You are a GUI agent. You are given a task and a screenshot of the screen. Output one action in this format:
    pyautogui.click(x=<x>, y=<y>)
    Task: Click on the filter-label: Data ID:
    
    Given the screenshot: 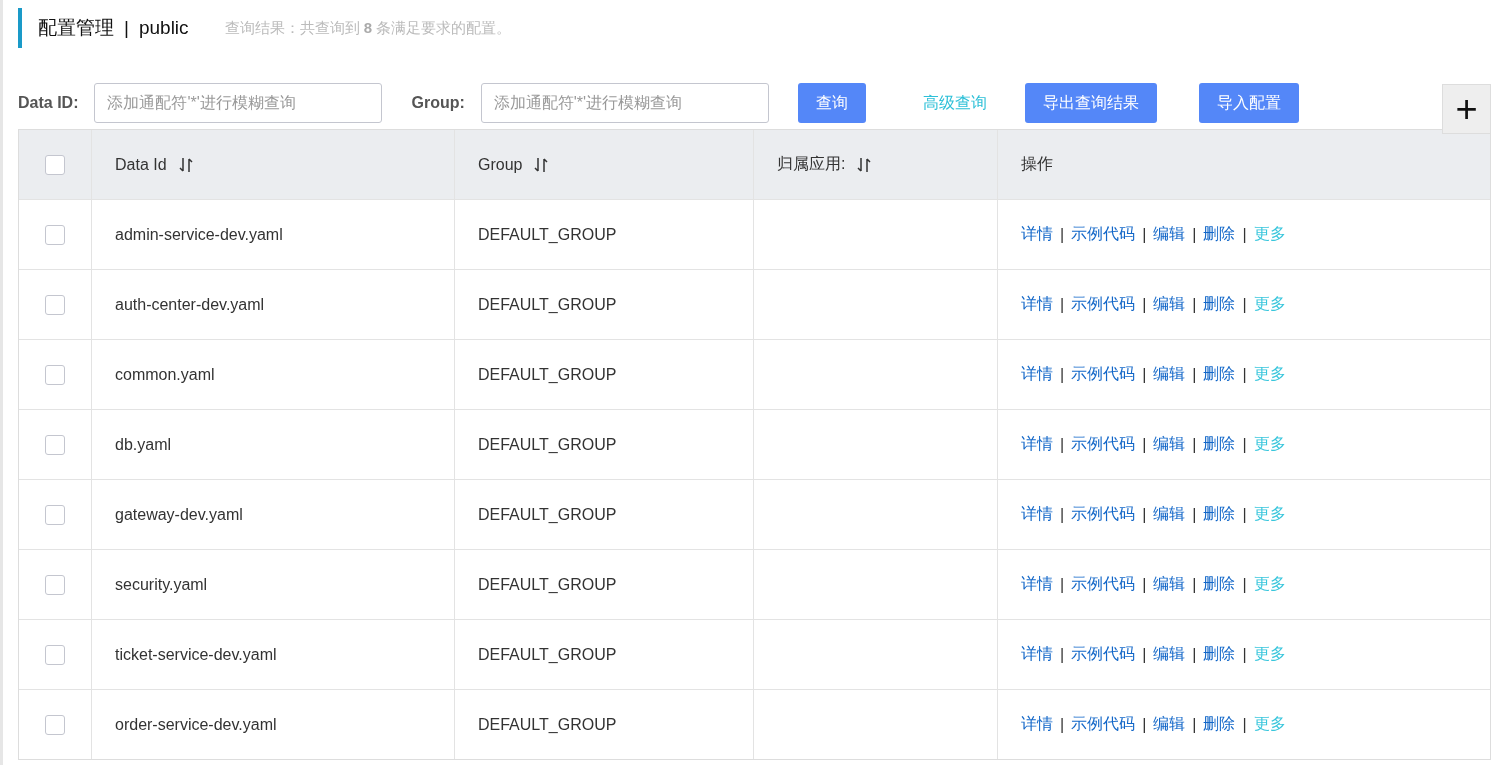 What is the action you would take?
    pyautogui.click(x=48, y=103)
    